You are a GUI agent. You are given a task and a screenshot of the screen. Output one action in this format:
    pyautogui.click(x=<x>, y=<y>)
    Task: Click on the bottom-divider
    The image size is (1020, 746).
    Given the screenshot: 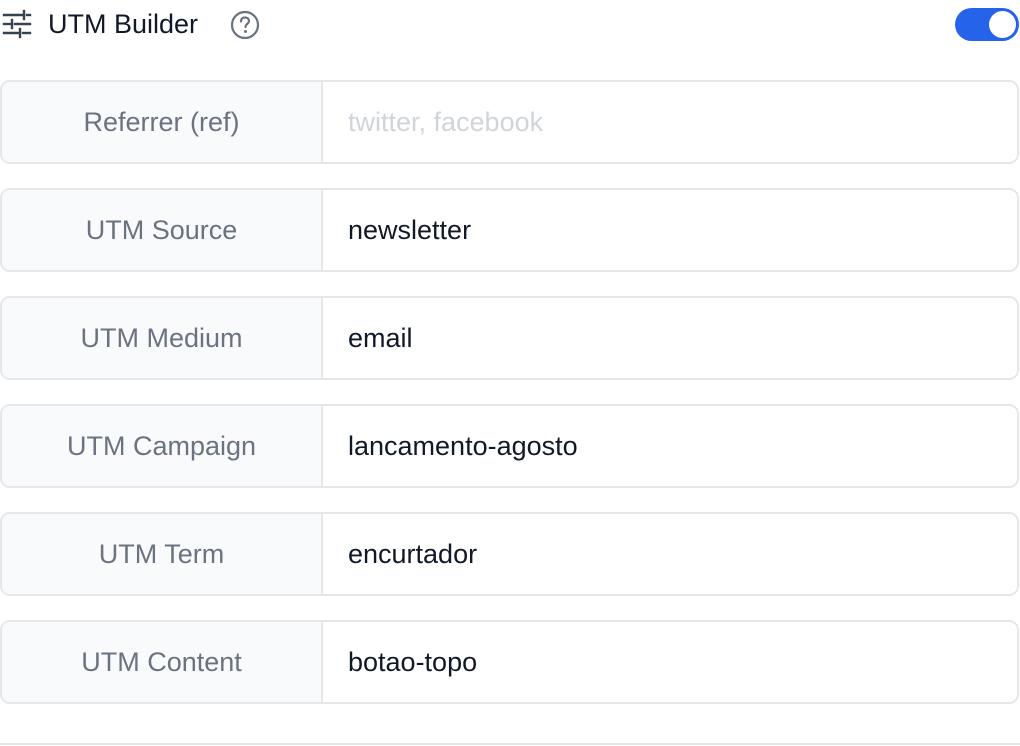 What is the action you would take?
    pyautogui.click(x=510, y=744)
    